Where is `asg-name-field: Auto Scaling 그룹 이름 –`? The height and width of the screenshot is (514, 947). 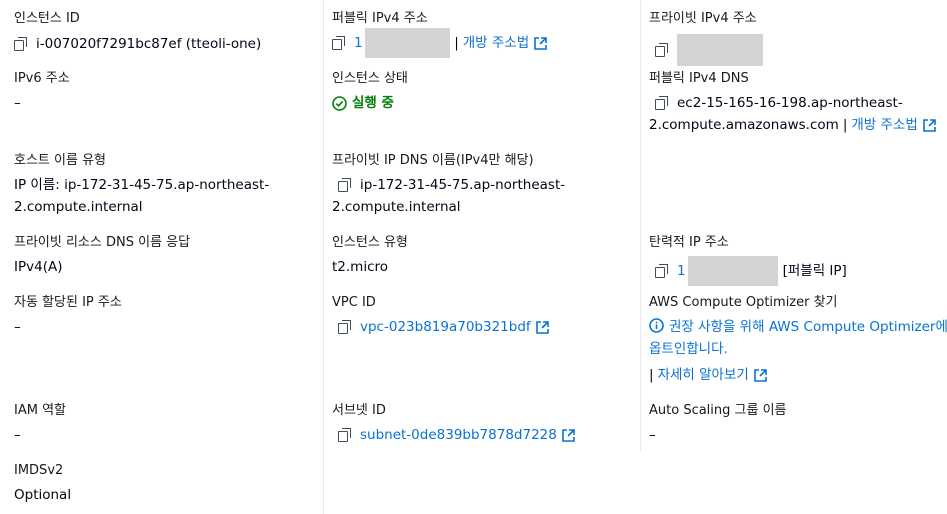 asg-name-field: Auto Scaling 그룹 이름 – is located at coordinates (718, 424).